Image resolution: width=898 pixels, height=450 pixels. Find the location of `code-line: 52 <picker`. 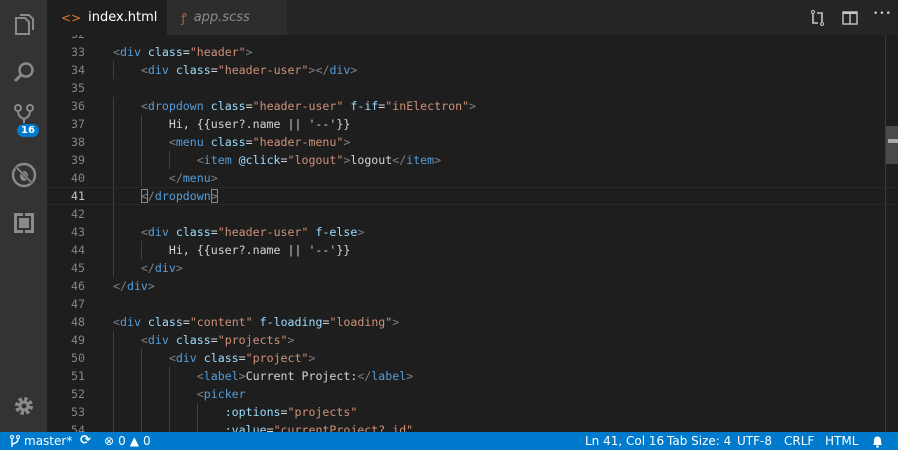

code-line: 52 <picker is located at coordinates (472, 394).